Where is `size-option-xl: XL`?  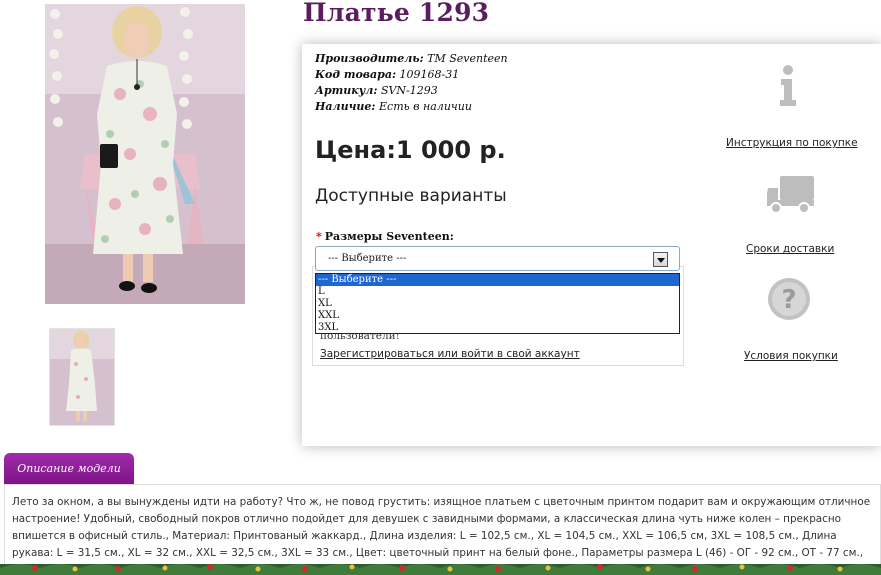 size-option-xl: XL is located at coordinates (497, 304).